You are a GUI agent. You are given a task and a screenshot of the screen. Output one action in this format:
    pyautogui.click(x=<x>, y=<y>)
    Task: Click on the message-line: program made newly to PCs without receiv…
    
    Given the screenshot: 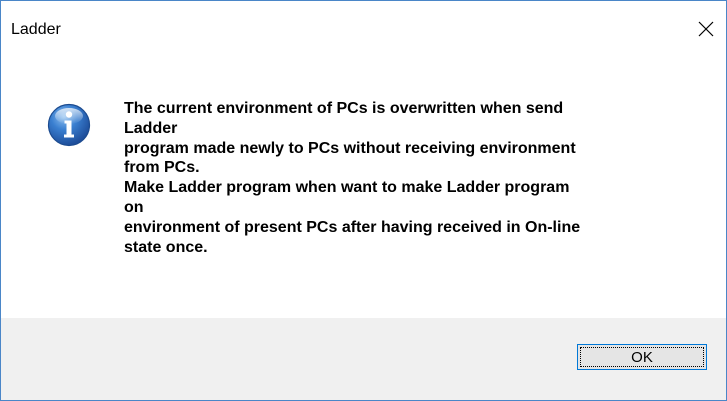 What is the action you would take?
    pyautogui.click(x=350, y=148)
    